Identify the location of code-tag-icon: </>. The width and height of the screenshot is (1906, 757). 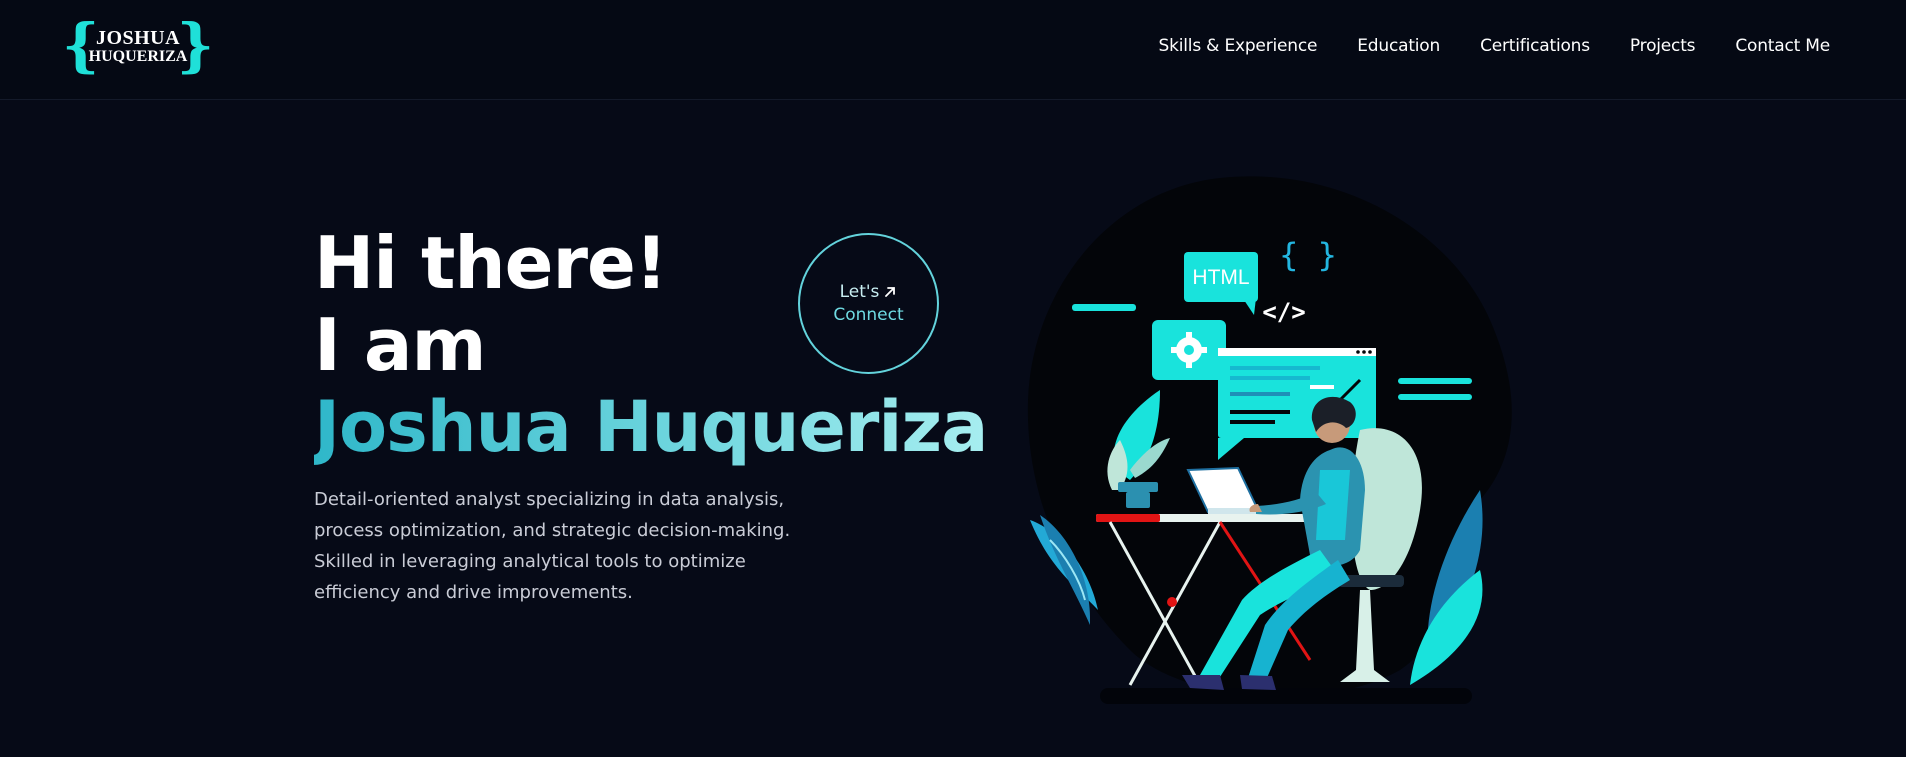
(1283, 312).